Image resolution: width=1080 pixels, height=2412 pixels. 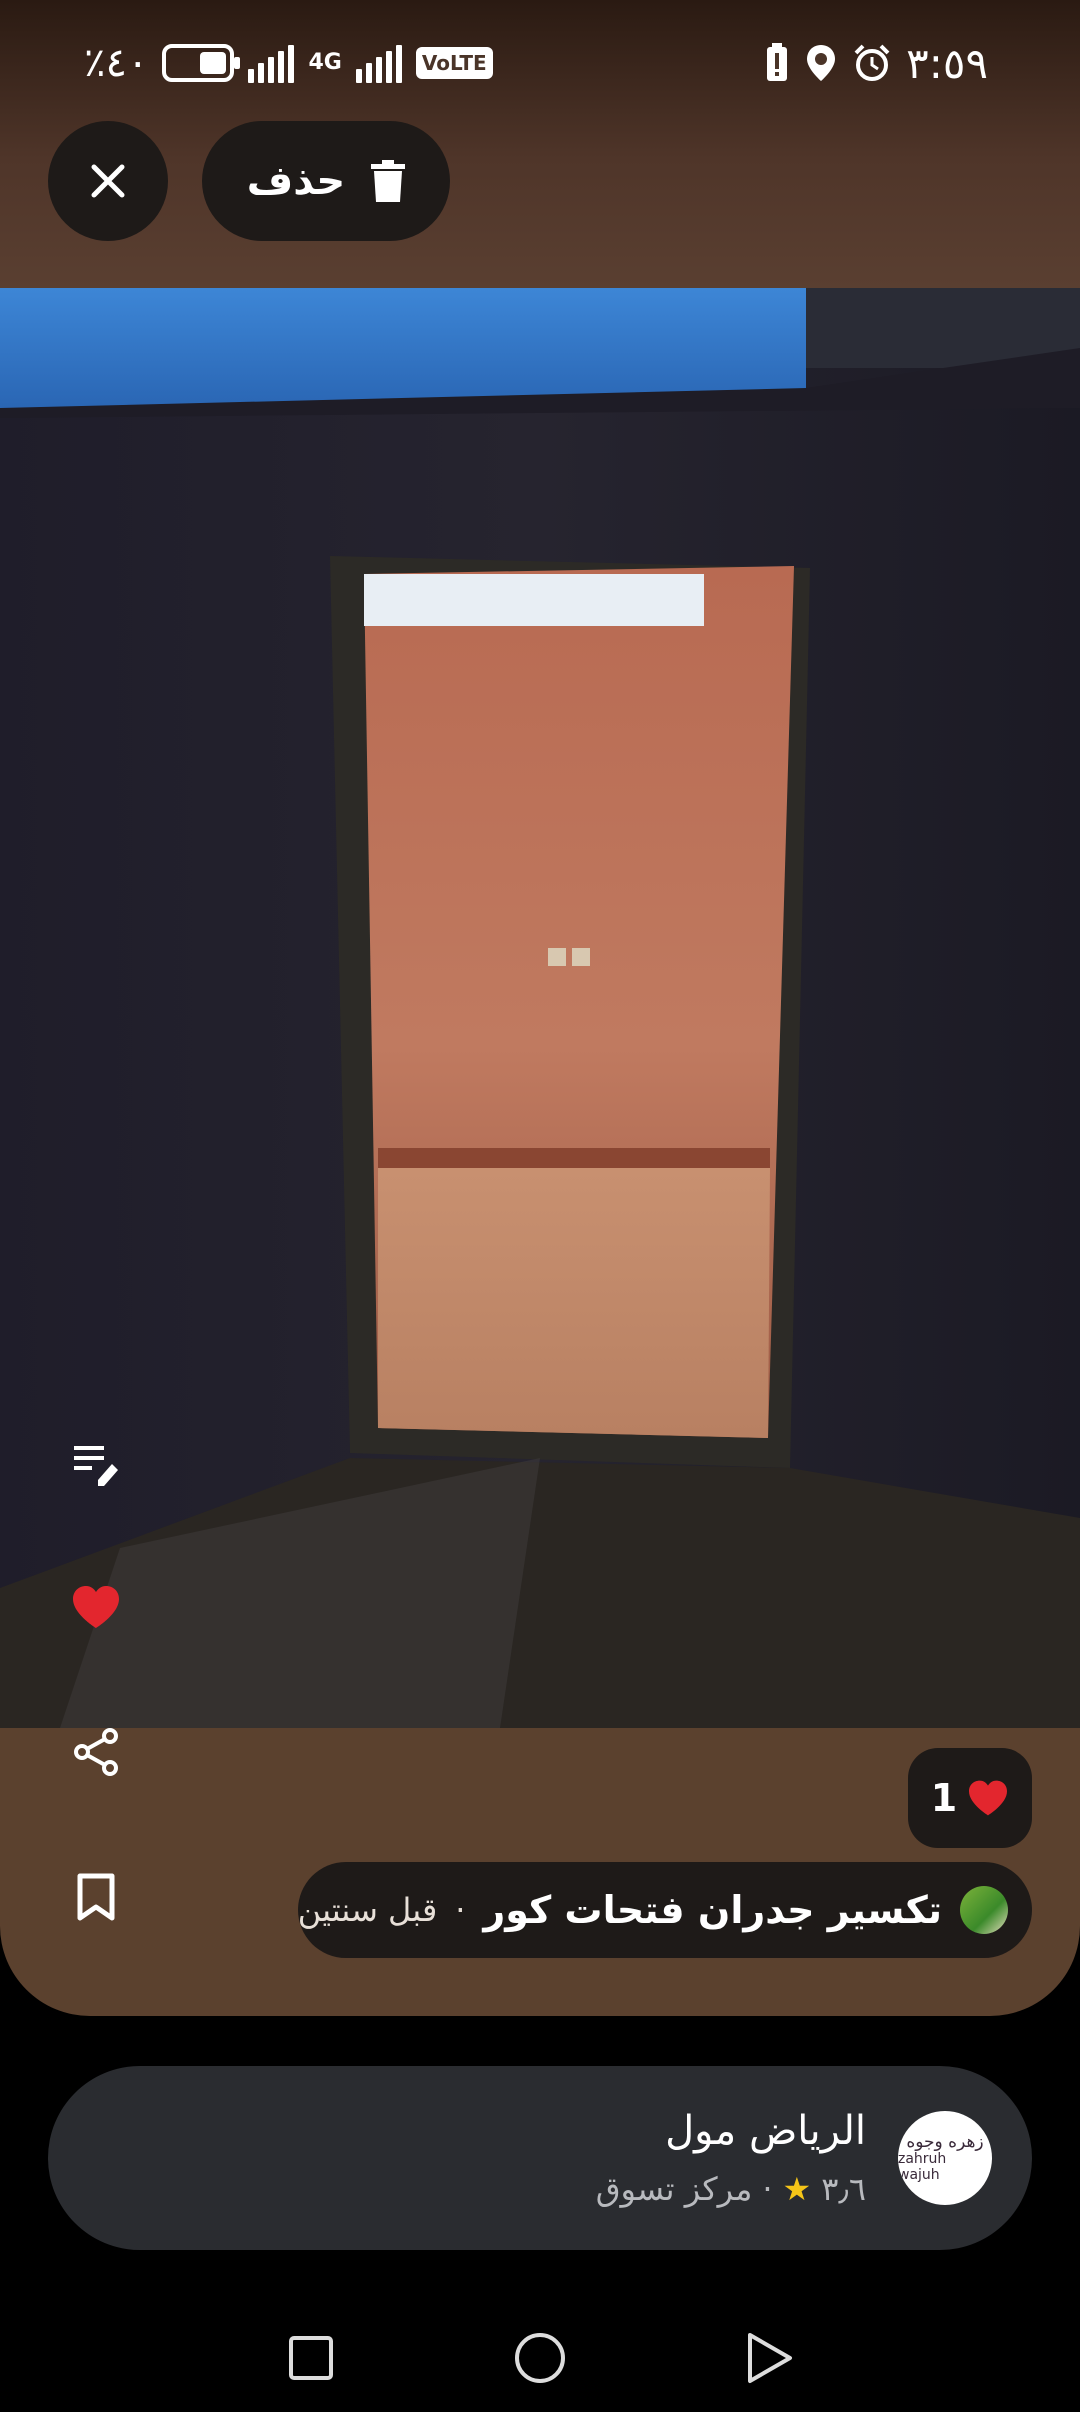 I want to click on place-logo: زهره وجوه zahruh wajuh, so click(x=945, y=2158).